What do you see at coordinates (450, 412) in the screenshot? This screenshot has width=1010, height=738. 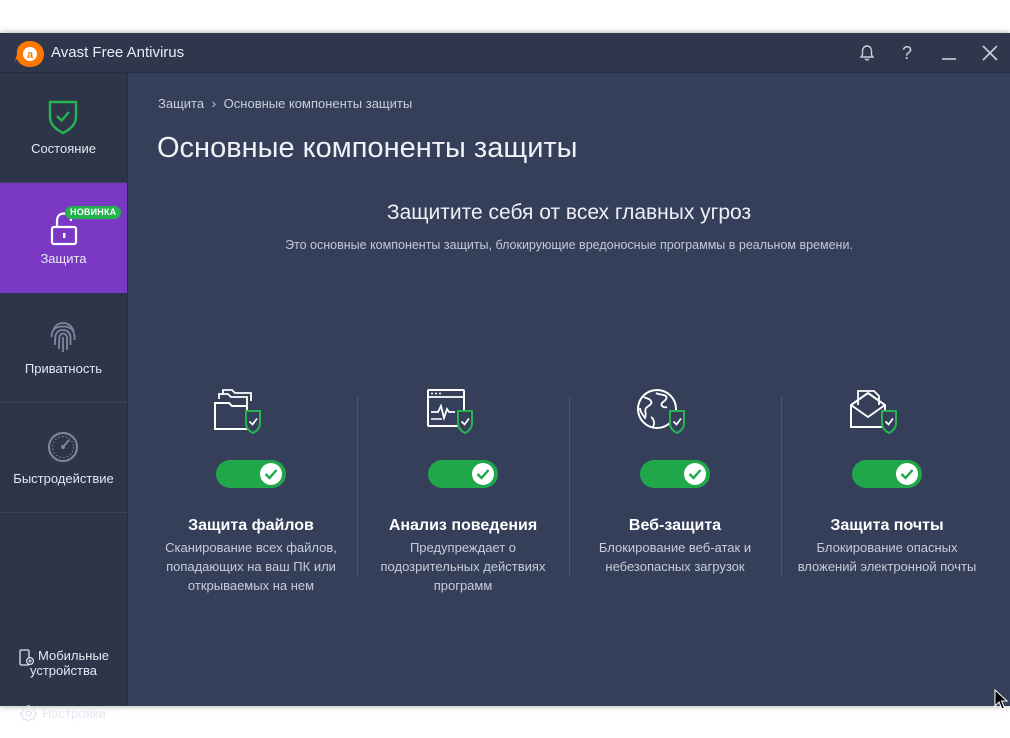 I see `window-pulse-icon` at bounding box center [450, 412].